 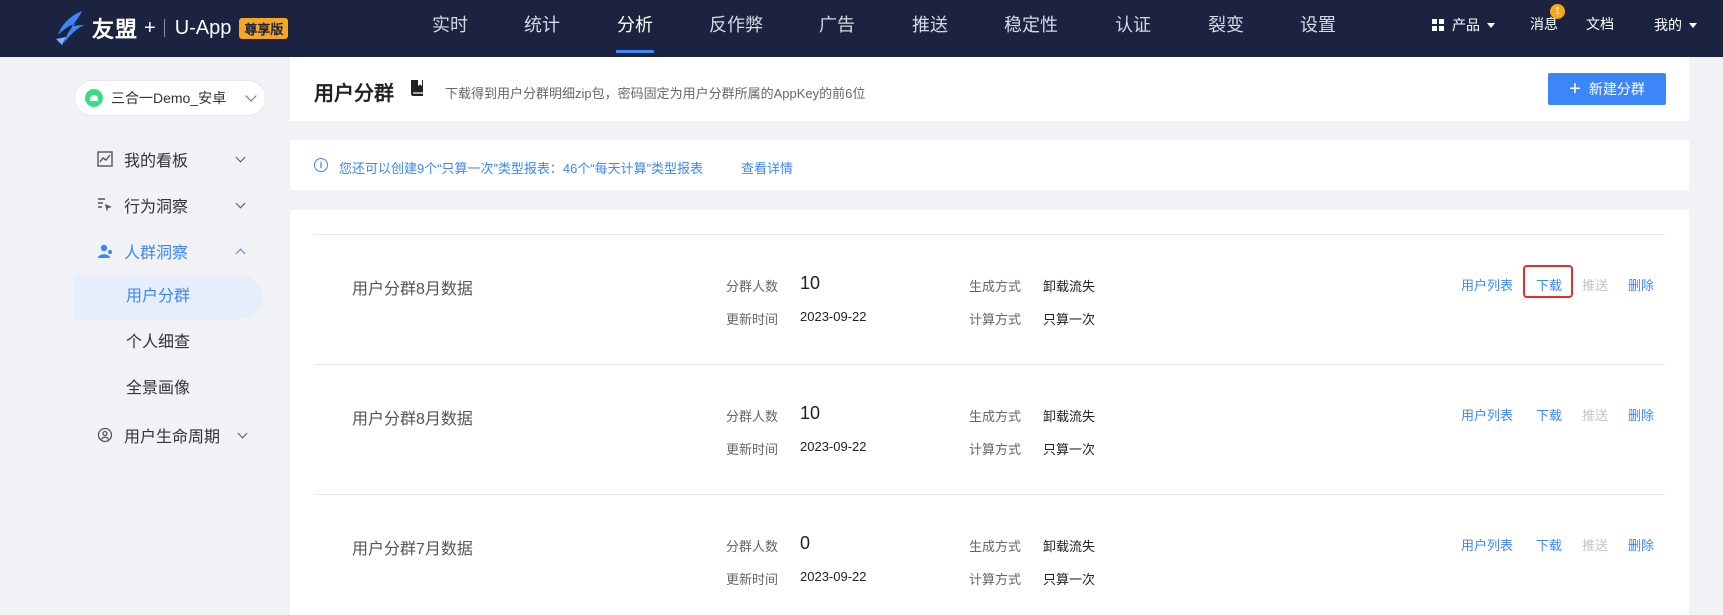 I want to click on products-label: 产品, so click(x=1466, y=25).